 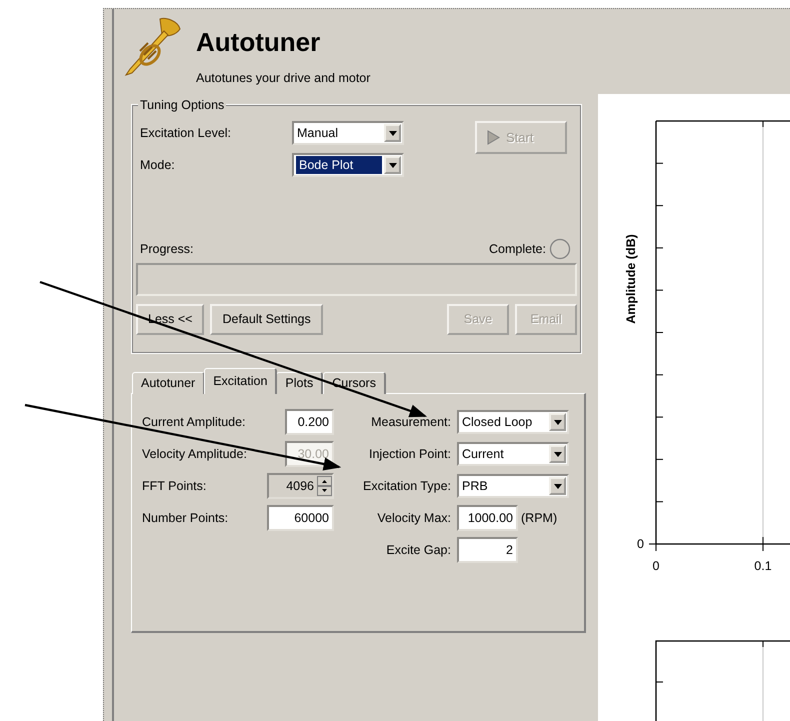 I want to click on unit-label: (RPM), so click(x=539, y=518).